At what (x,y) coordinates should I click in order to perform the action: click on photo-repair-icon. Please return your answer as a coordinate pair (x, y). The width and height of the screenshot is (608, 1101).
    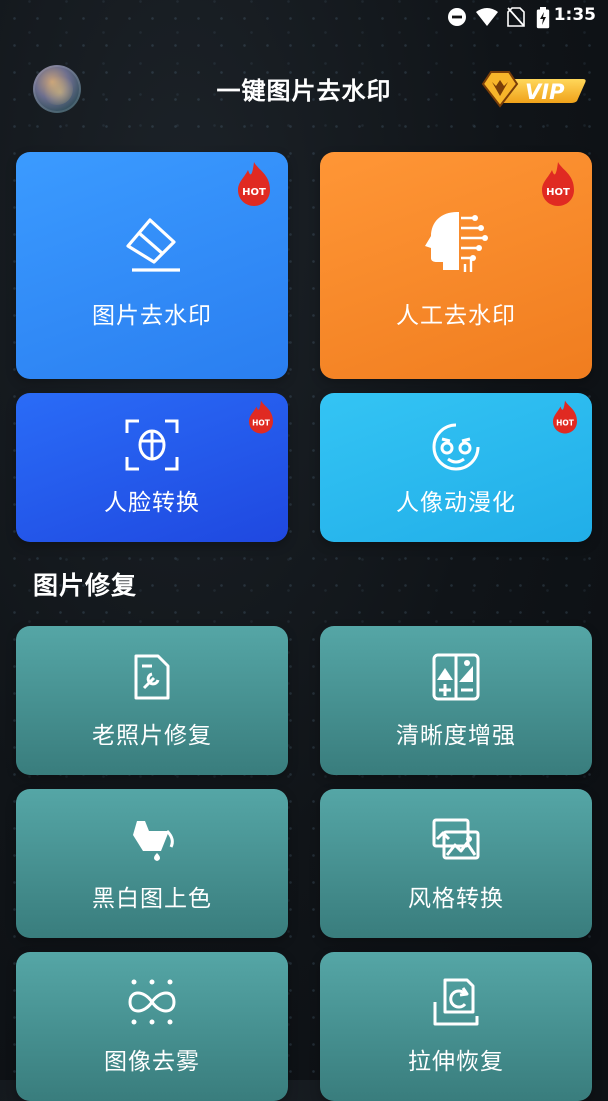
    Looking at the image, I should click on (152, 677).